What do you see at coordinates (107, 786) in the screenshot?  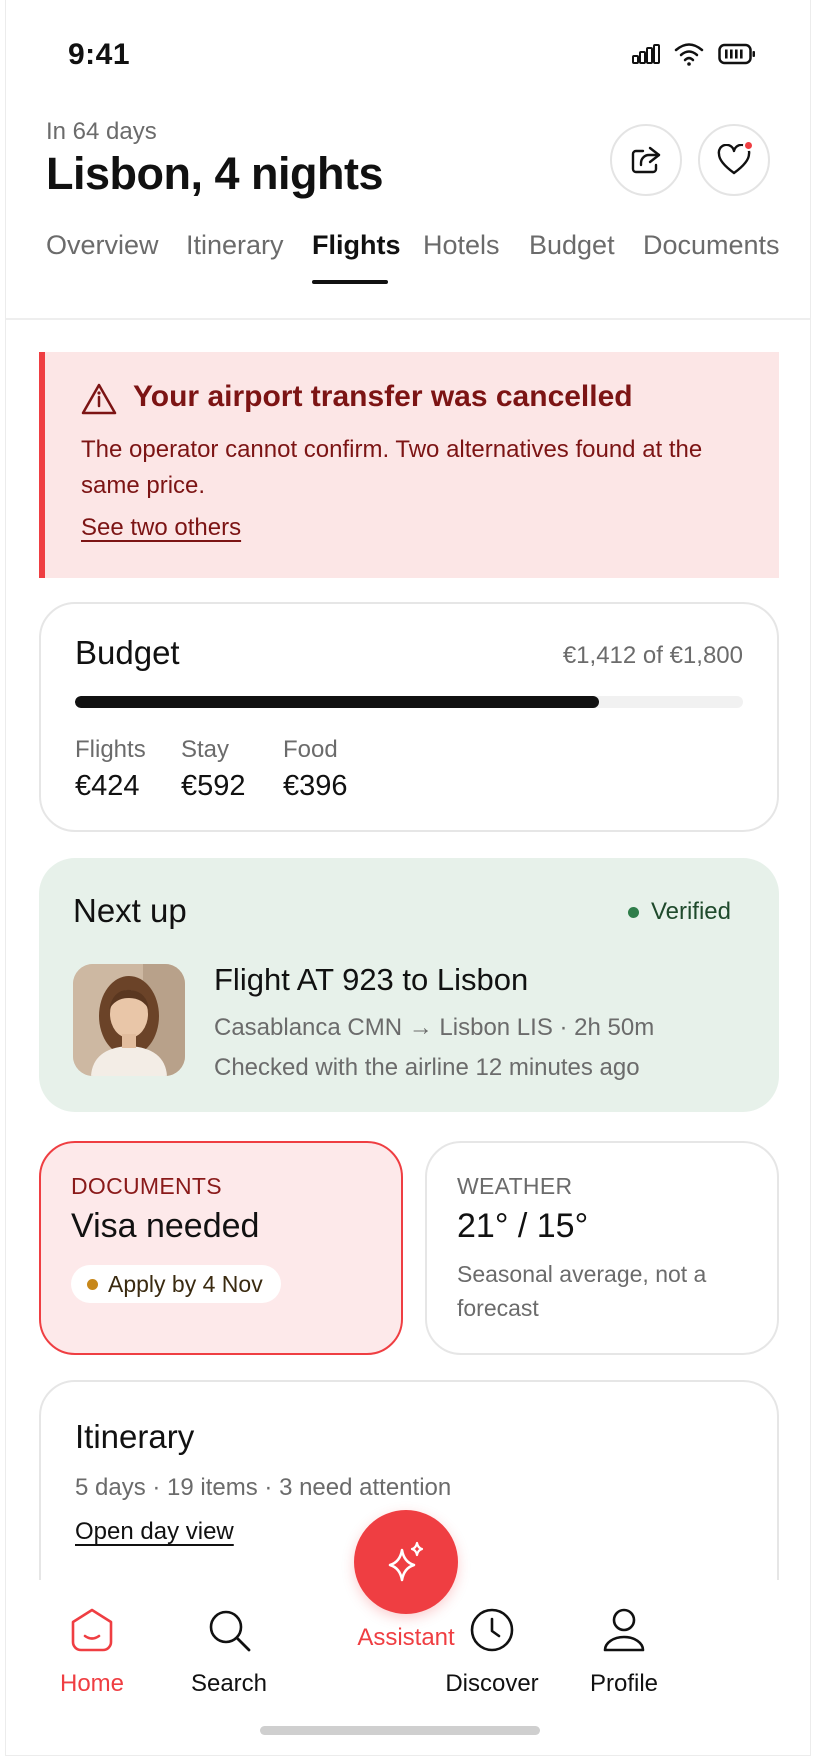 I see `budget-category-value: €424` at bounding box center [107, 786].